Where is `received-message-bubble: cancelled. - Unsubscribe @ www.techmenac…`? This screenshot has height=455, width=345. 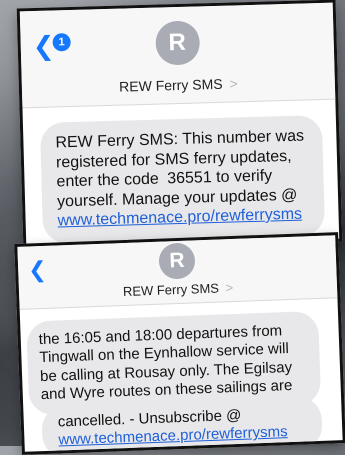
received-message-bubble: cancelled. - Unsubscribe @ www.techmenac… is located at coordinates (182, 425).